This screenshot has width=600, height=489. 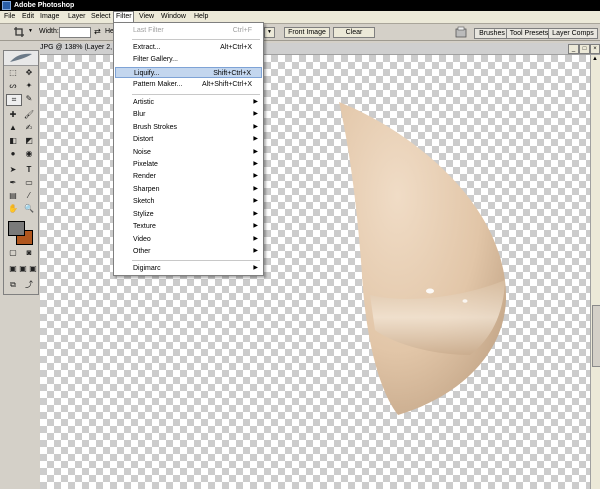 What do you see at coordinates (269, 32) in the screenshot?
I see `resolution-units-dropdown: ▼` at bounding box center [269, 32].